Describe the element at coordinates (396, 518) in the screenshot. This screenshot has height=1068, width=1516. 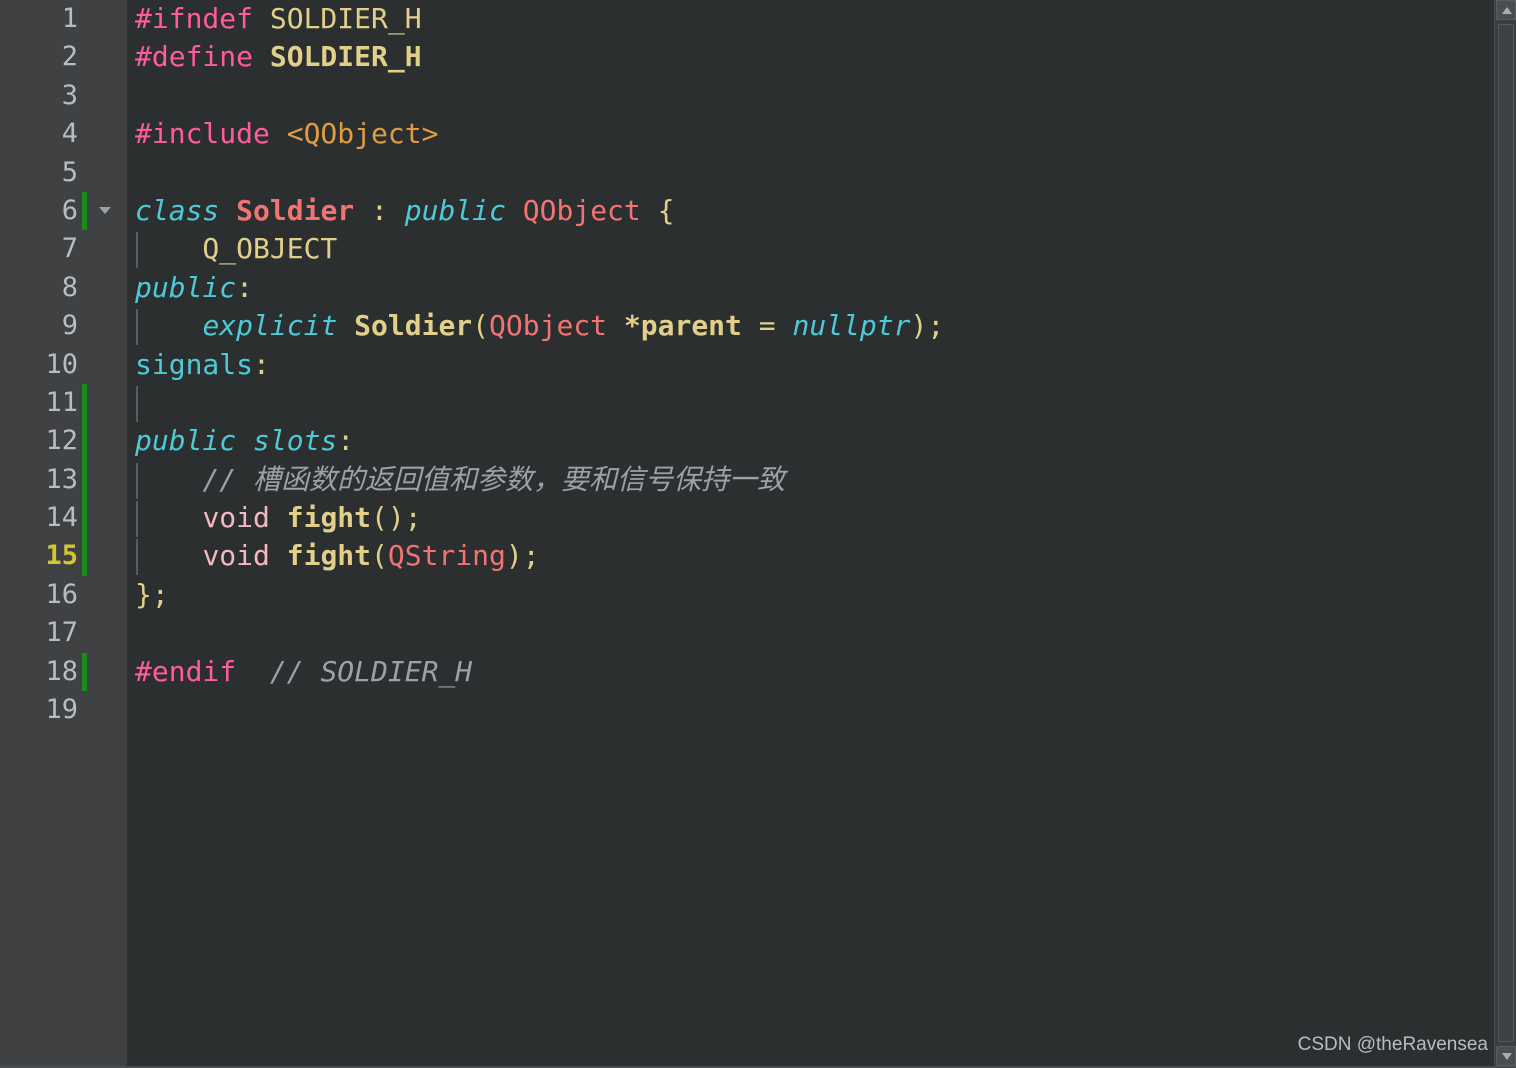
I see `code-token: ();` at that location.